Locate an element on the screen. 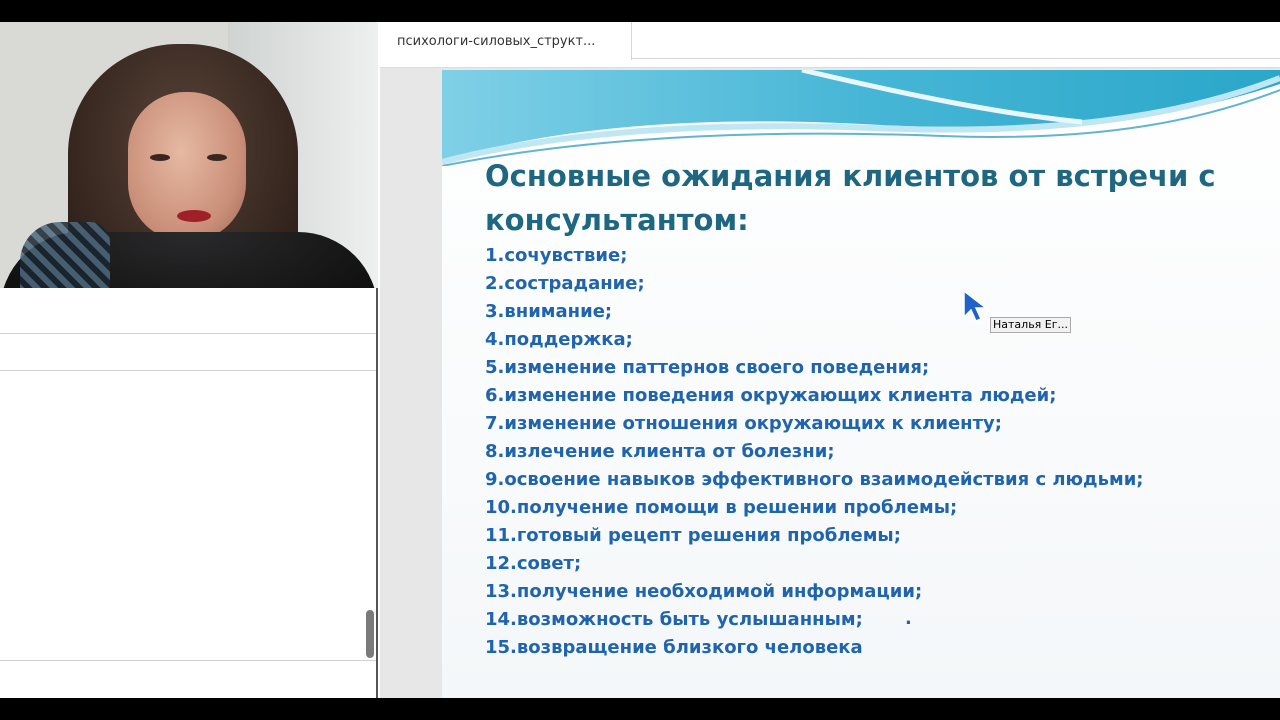 This screenshot has height=720, width=1280. slide-header-wave is located at coordinates (861, 118).